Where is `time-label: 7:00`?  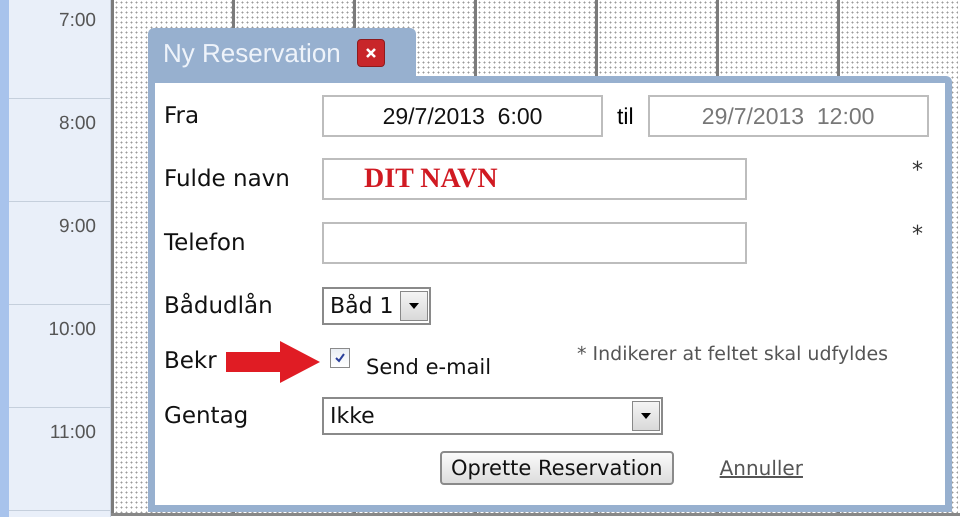
time-label: 7:00 is located at coordinates (77, 21).